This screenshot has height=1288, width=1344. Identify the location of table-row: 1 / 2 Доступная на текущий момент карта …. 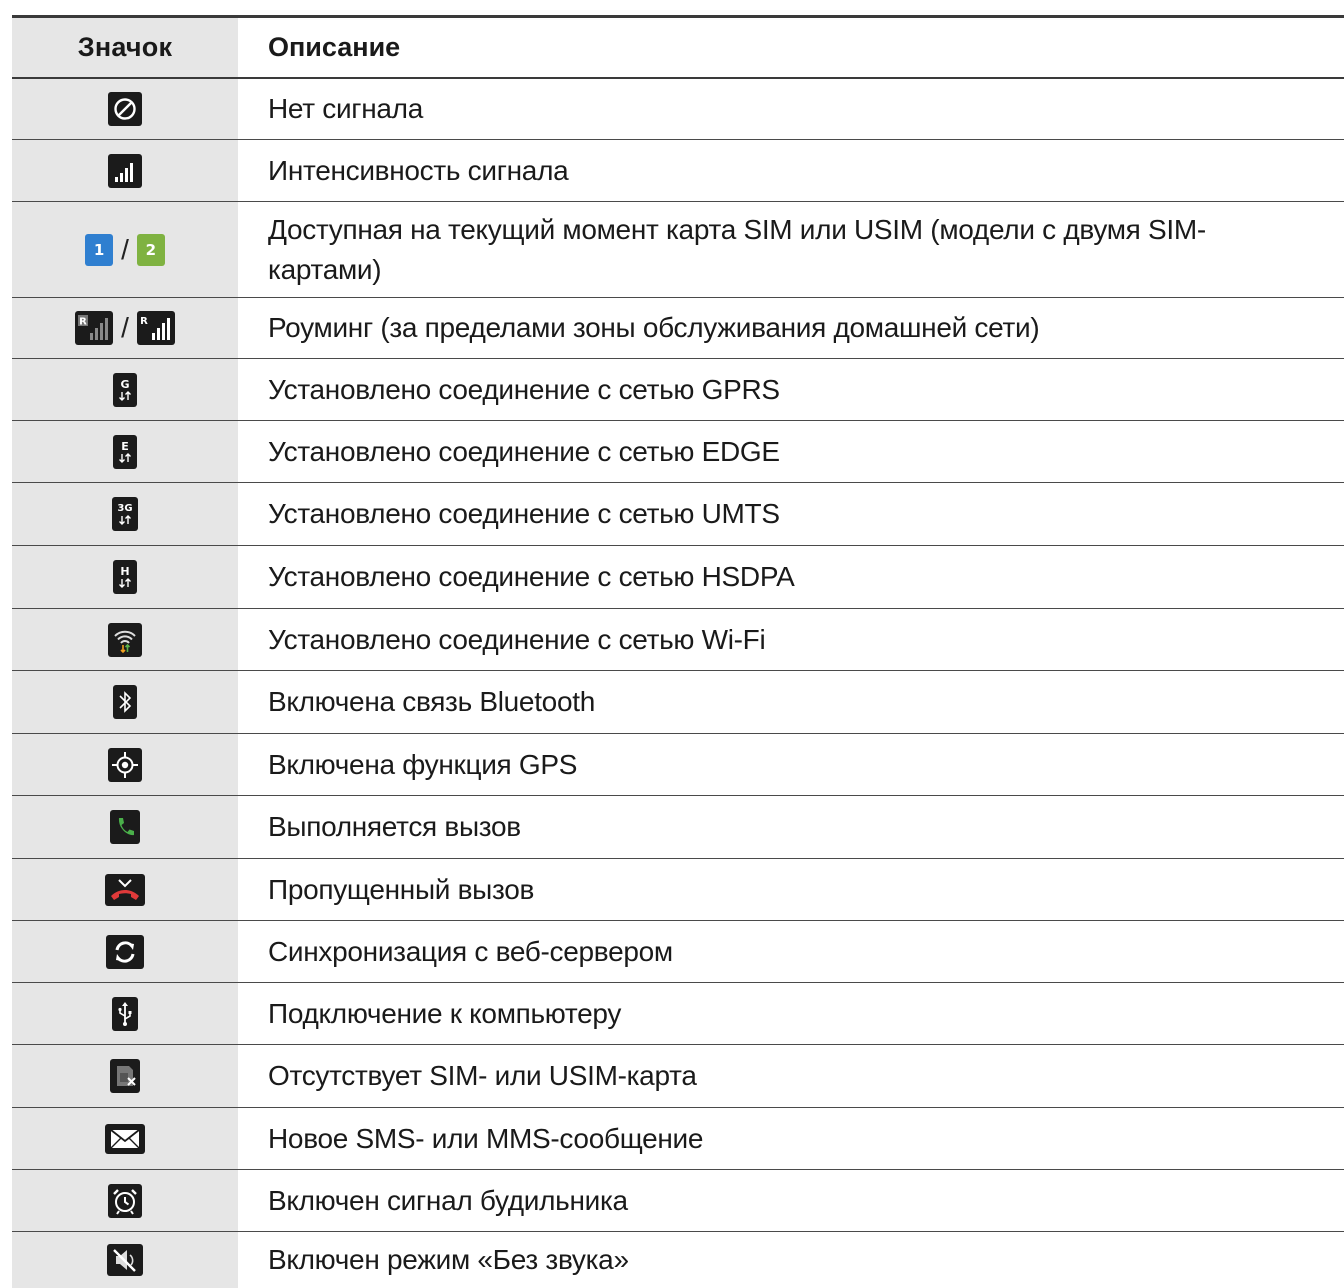
(678, 250).